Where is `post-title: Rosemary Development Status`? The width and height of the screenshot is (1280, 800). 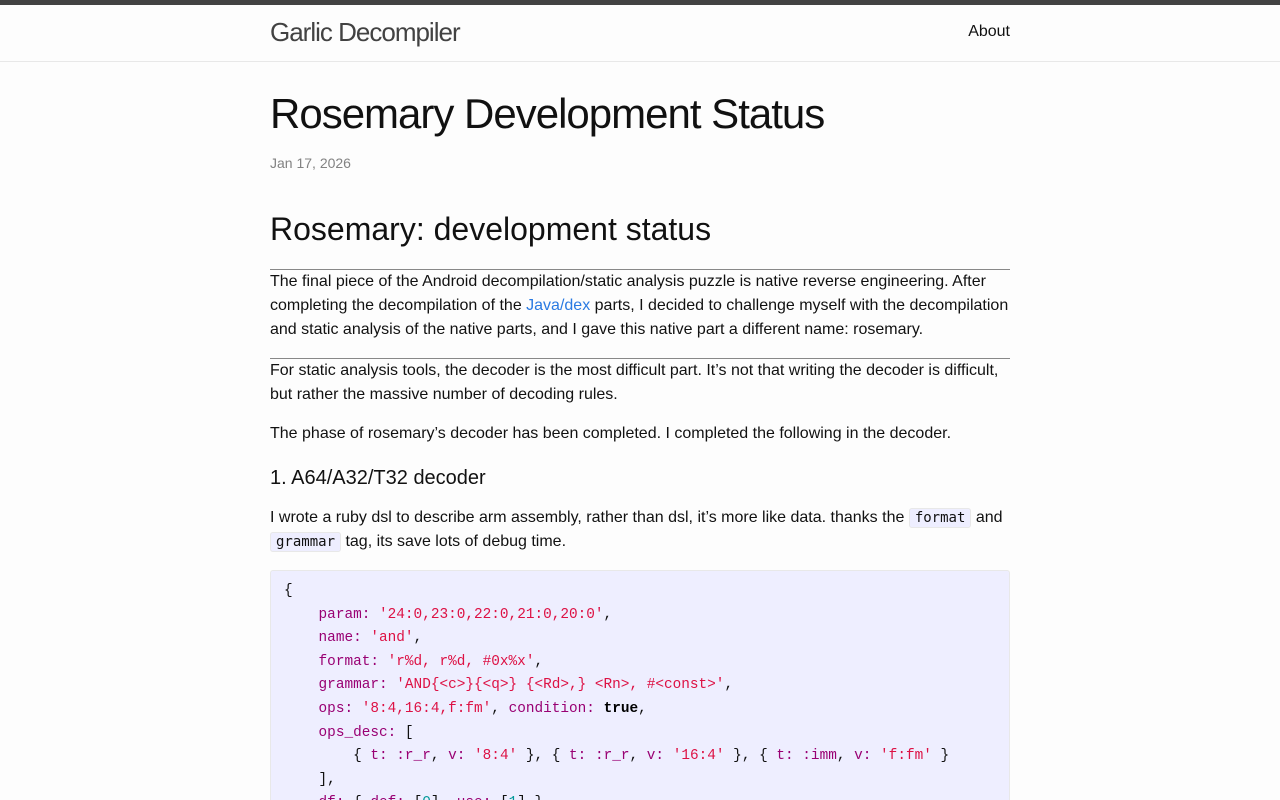 post-title: Rosemary Development Status is located at coordinates (547, 113).